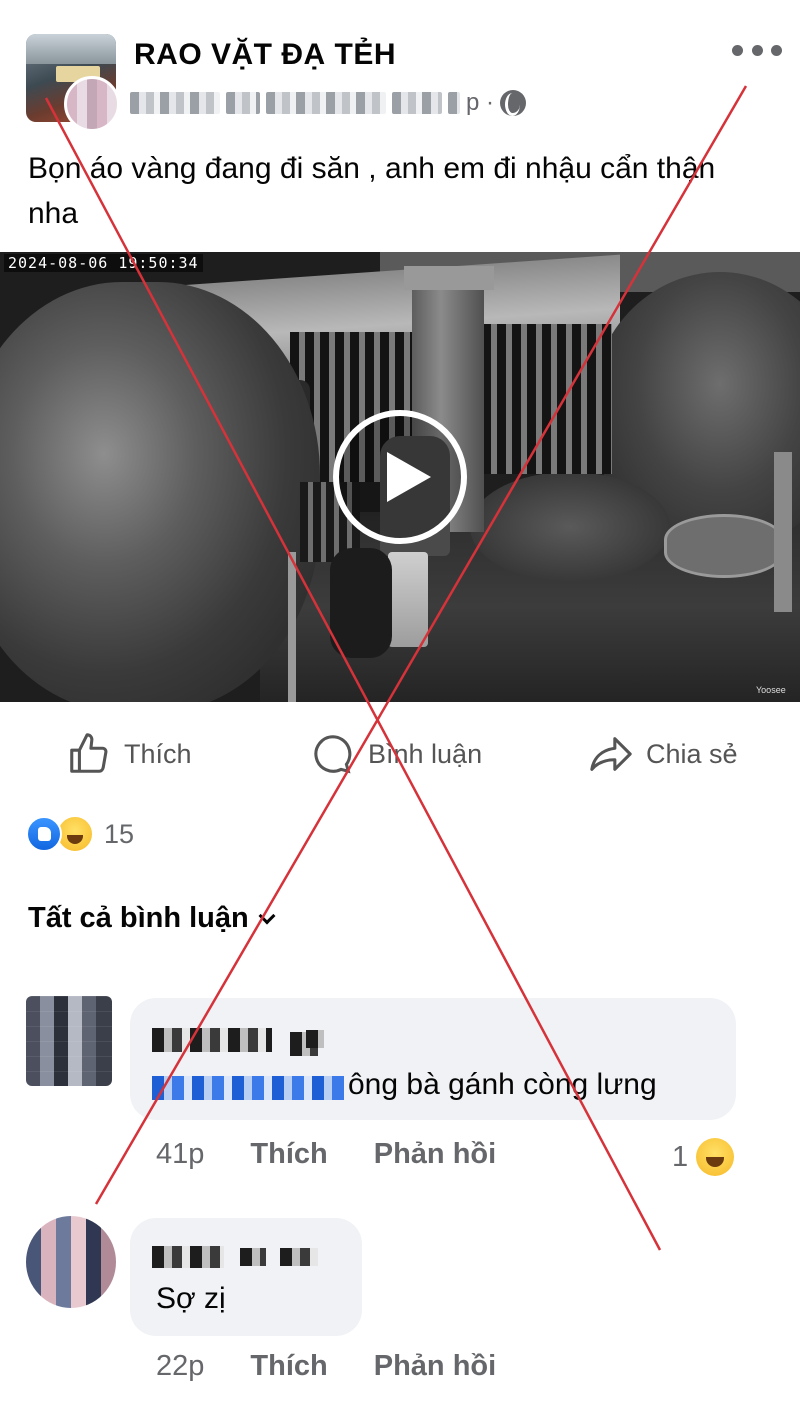 The height and width of the screenshot is (1406, 800). I want to click on blurred-timestamp, so click(454, 103).